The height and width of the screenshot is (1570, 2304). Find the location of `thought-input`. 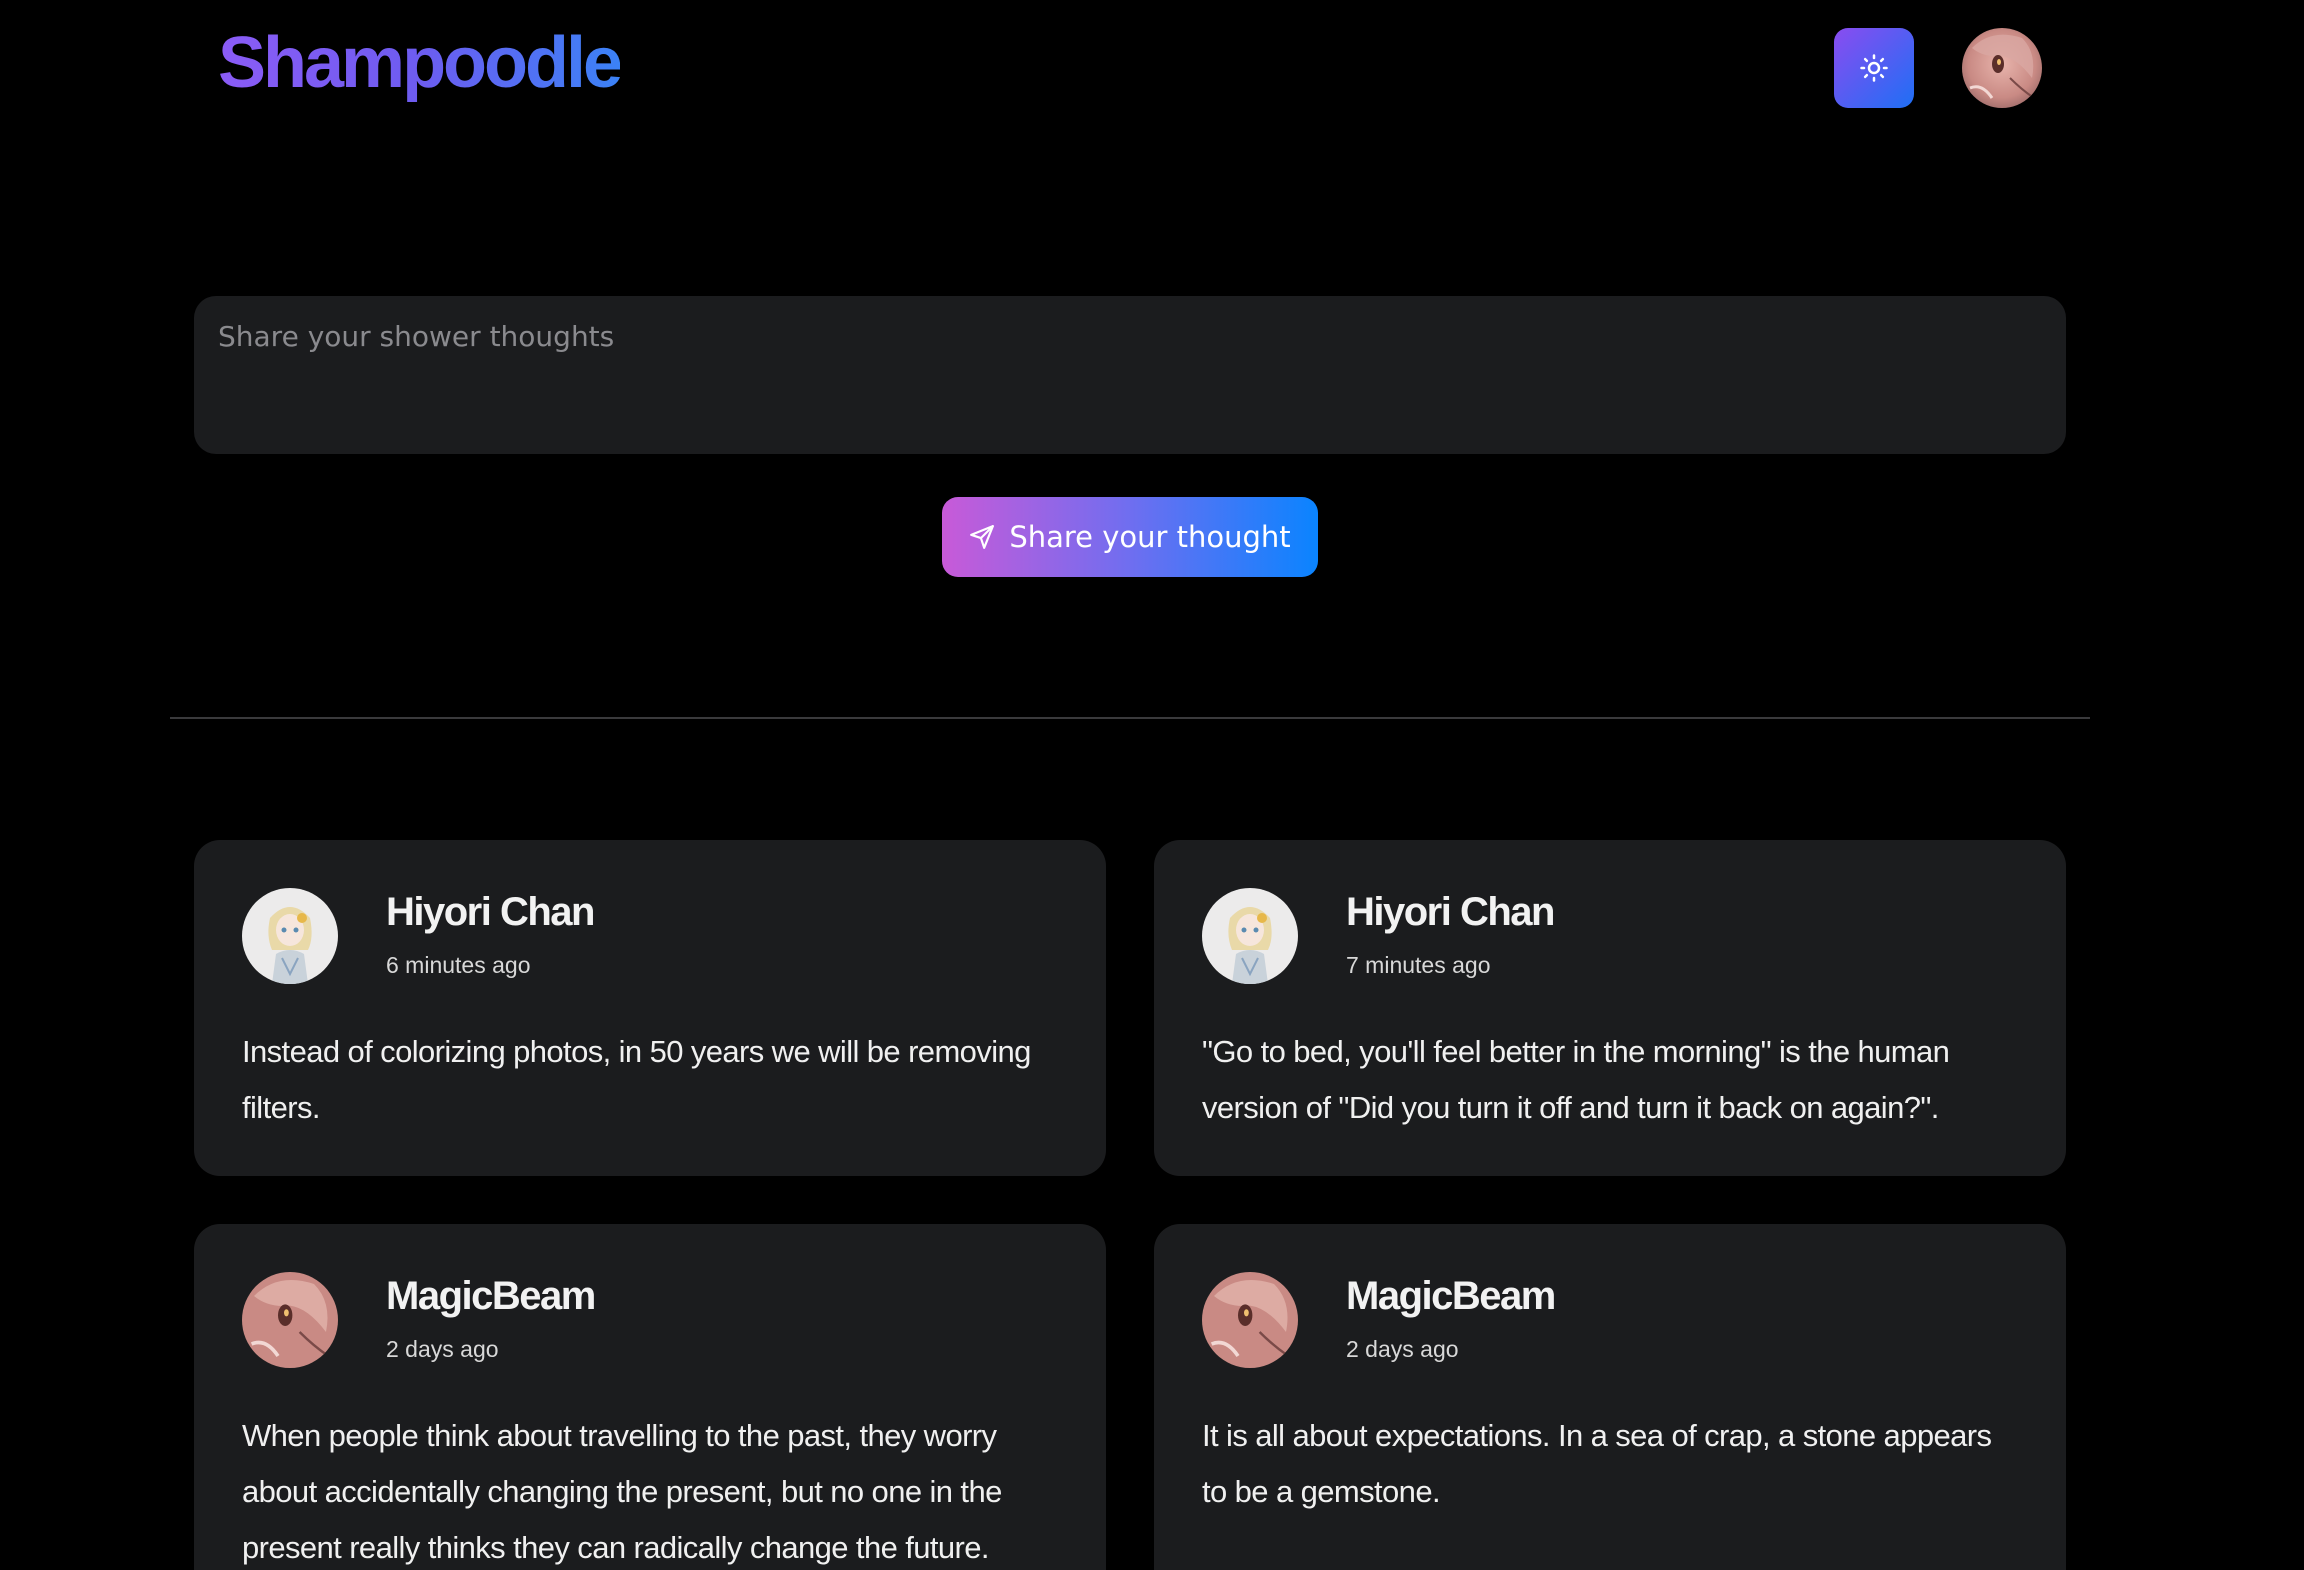

thought-input is located at coordinates (1130, 375).